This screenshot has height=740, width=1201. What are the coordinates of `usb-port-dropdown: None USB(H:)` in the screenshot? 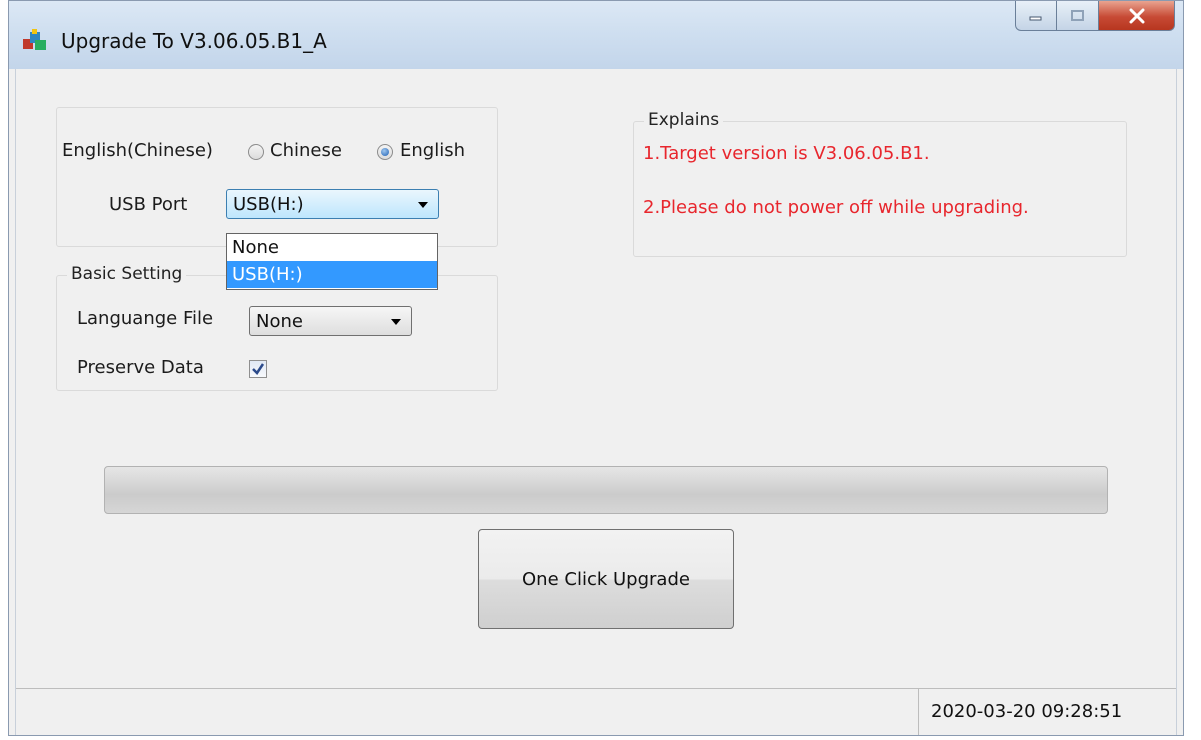 It's located at (332, 261).